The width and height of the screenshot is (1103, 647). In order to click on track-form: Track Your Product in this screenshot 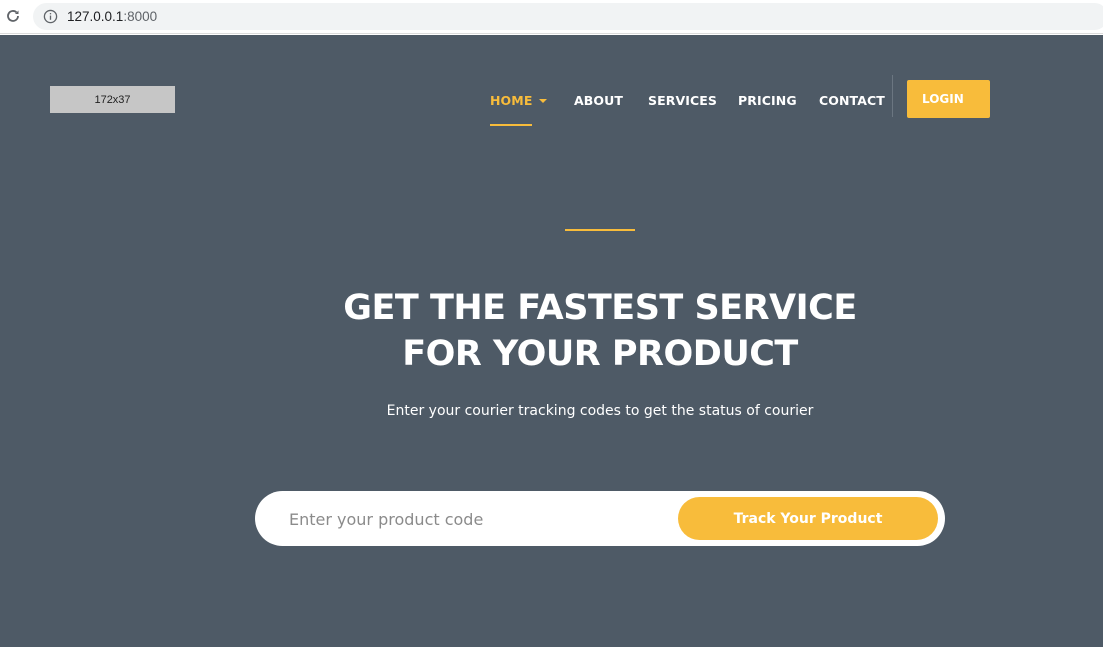, I will do `click(600, 518)`.